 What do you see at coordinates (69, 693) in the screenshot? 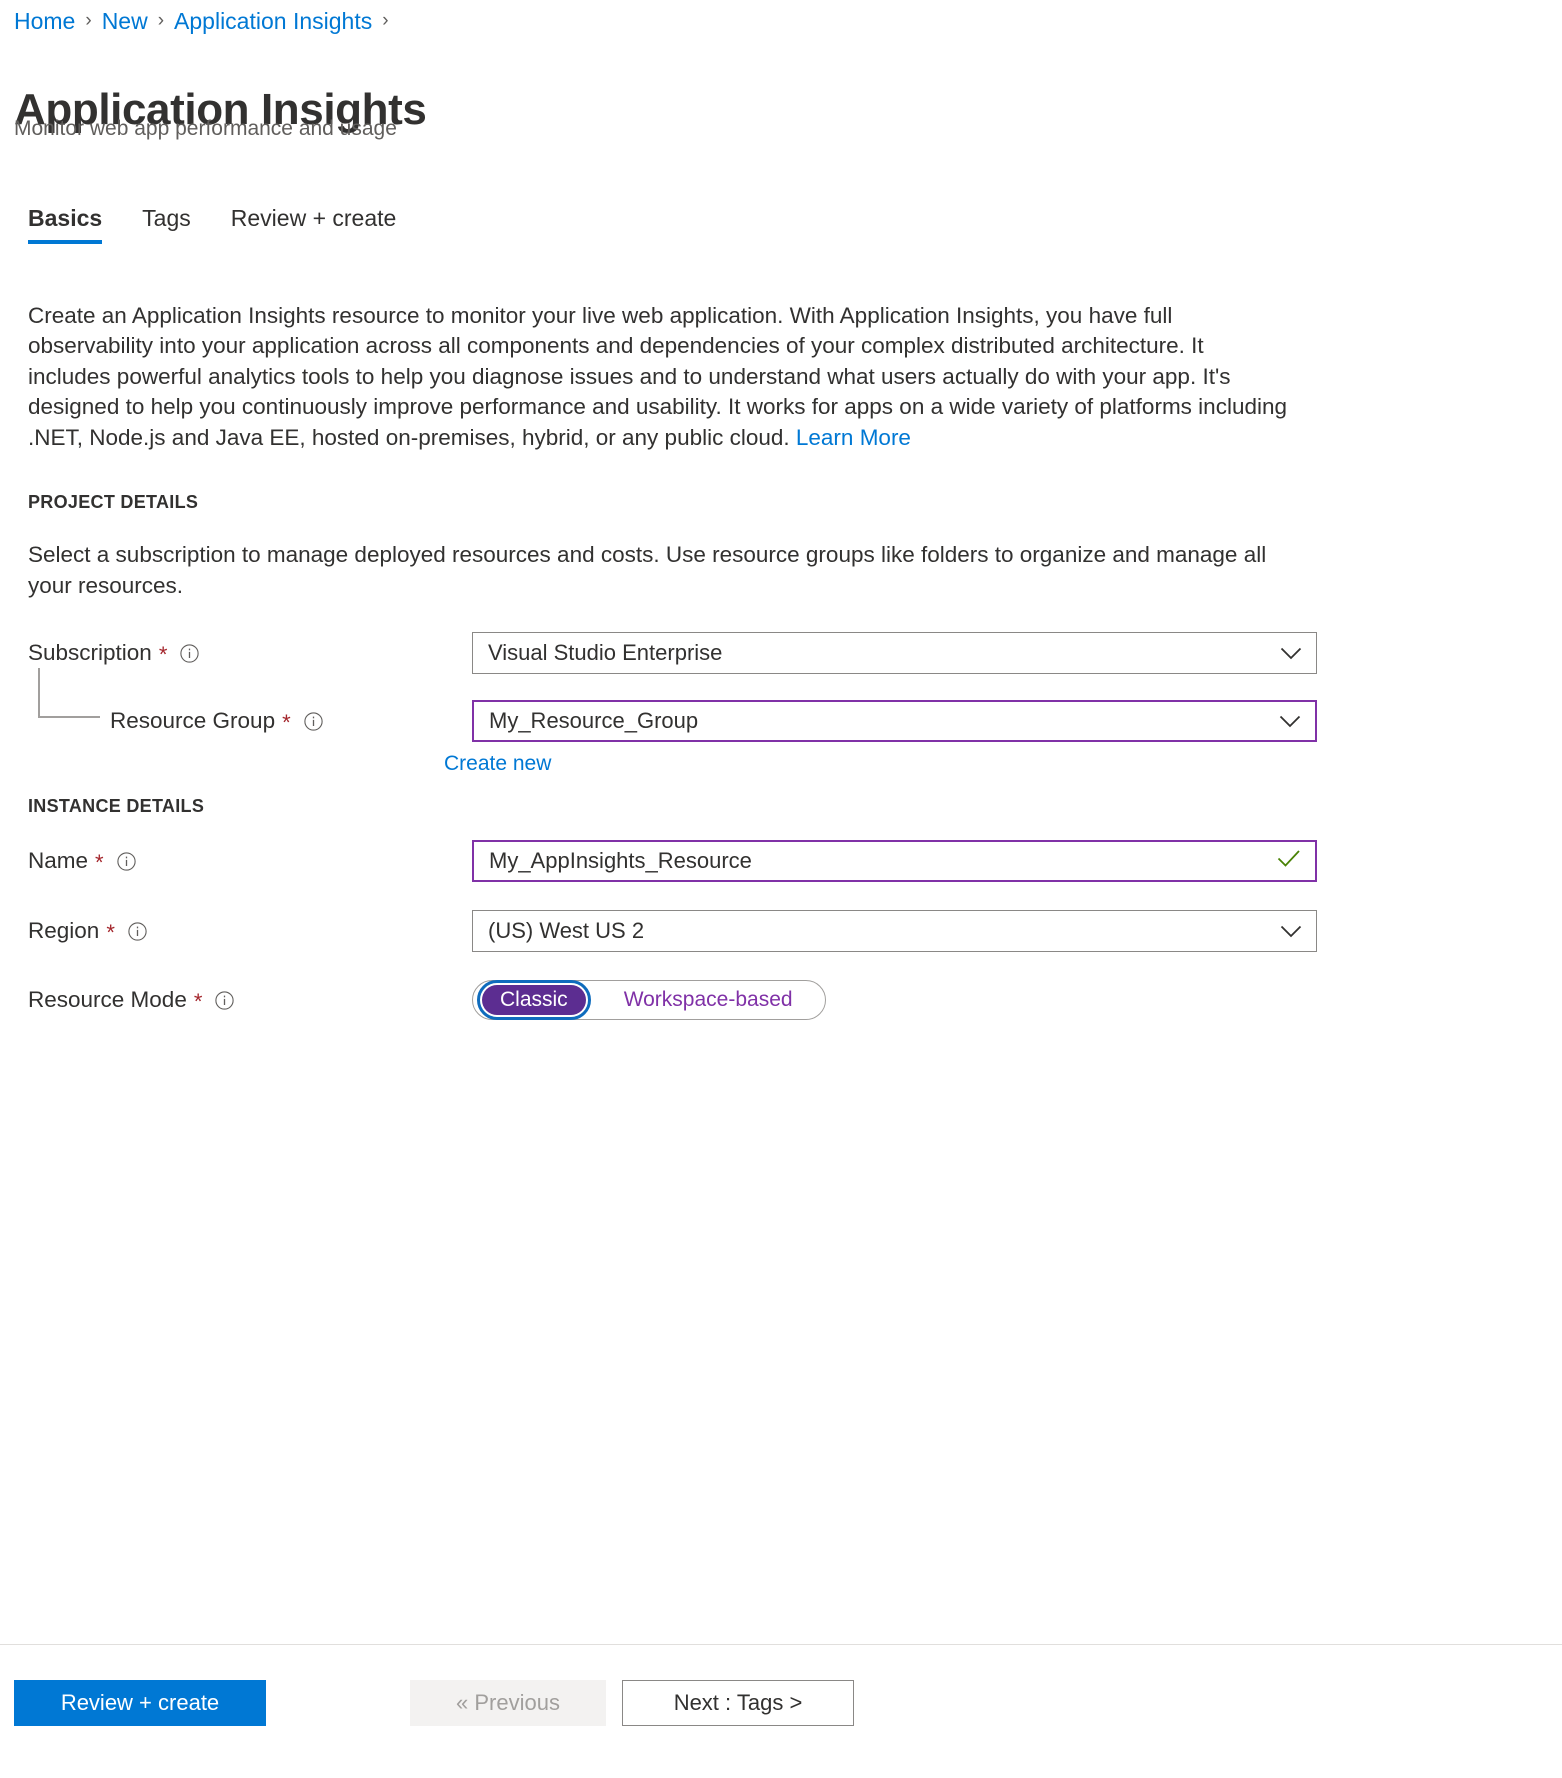
I see `tree-connector` at bounding box center [69, 693].